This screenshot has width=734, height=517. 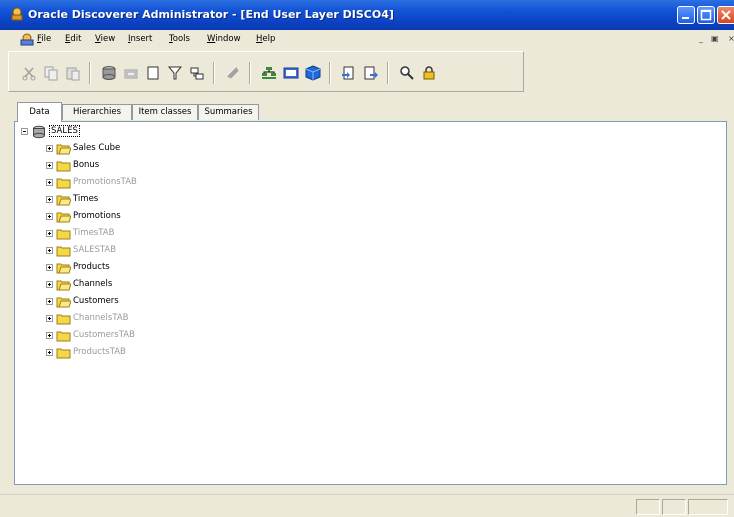 What do you see at coordinates (95, 250) in the screenshot?
I see `tree-item-label: SALESTAB` at bounding box center [95, 250].